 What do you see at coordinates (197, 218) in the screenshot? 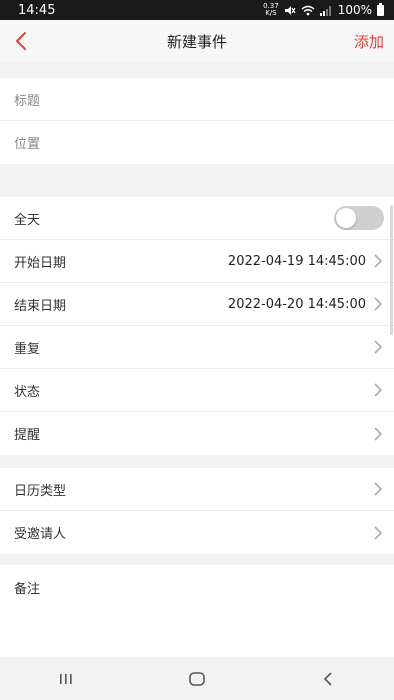
I see `all-day-row: 全天` at bounding box center [197, 218].